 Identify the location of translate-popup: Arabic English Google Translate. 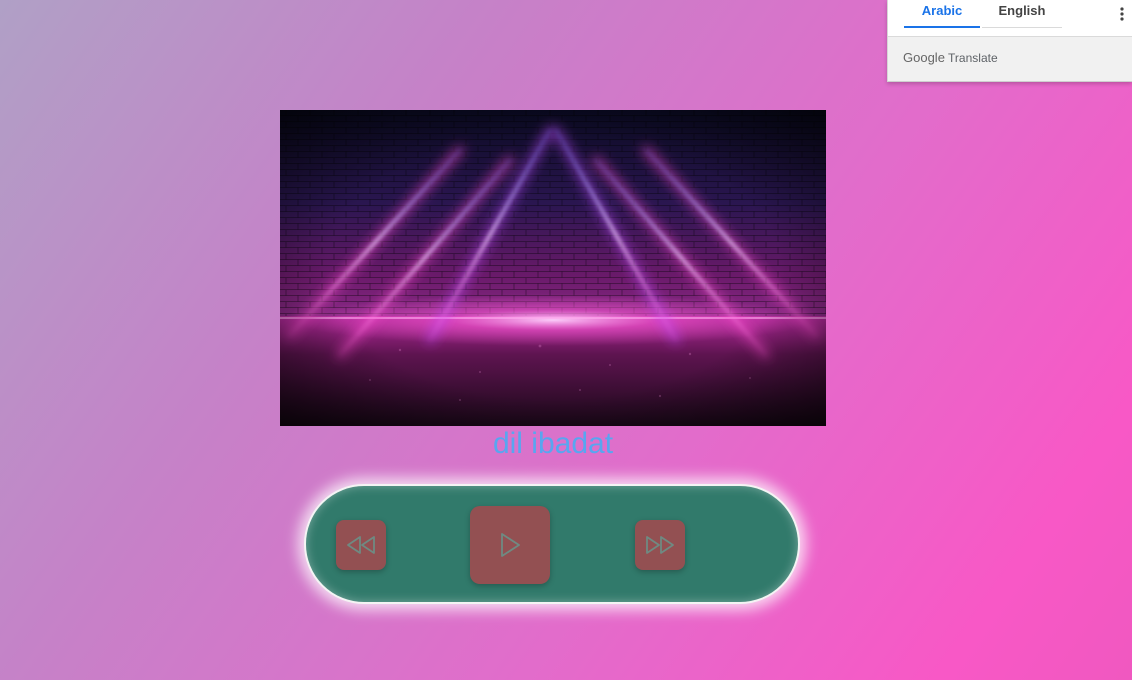
(1009, 41).